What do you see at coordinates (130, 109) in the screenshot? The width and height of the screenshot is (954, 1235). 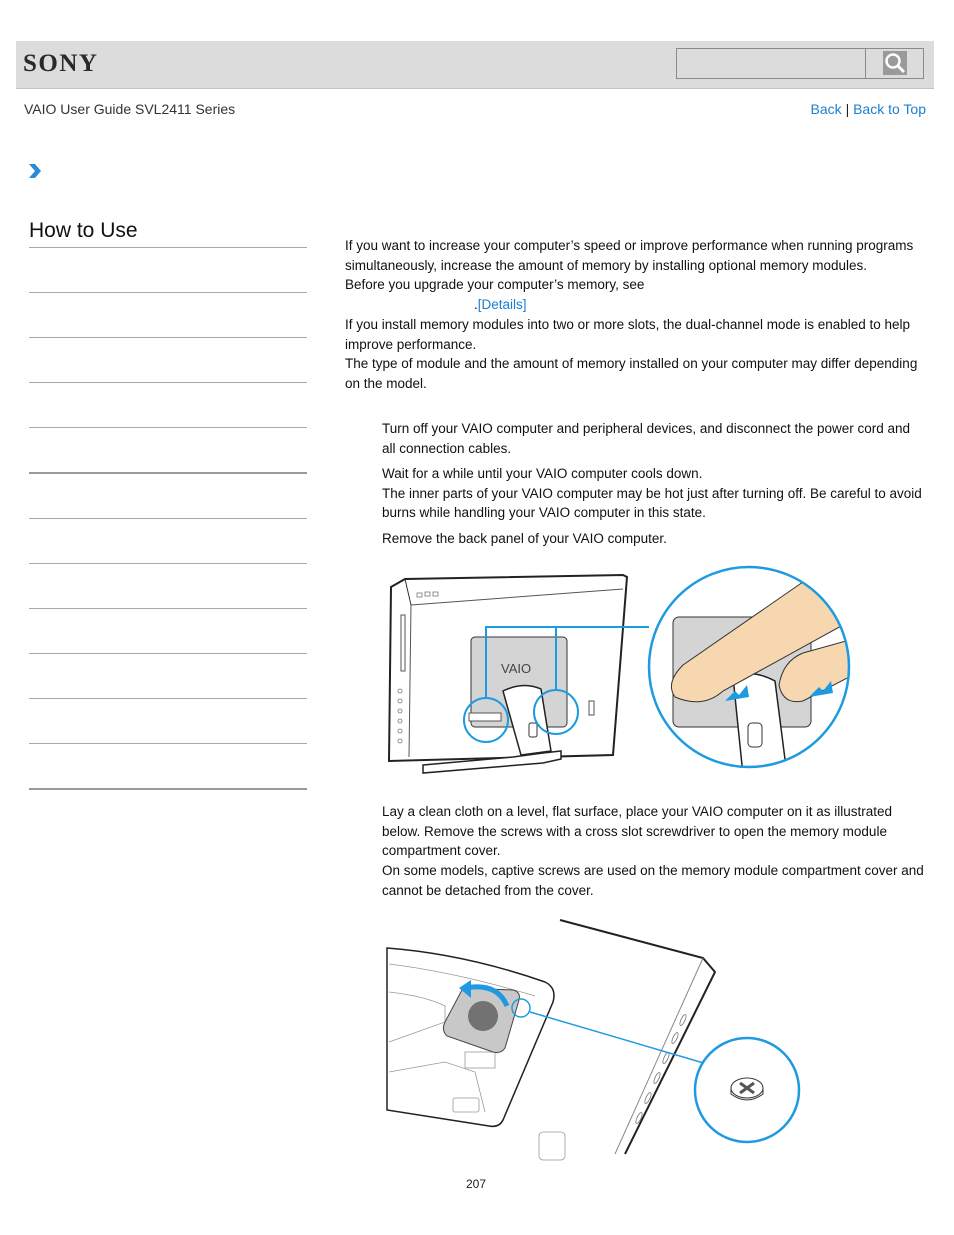 I see `guide-title: VAIO User Guide SVL2411 Series` at bounding box center [130, 109].